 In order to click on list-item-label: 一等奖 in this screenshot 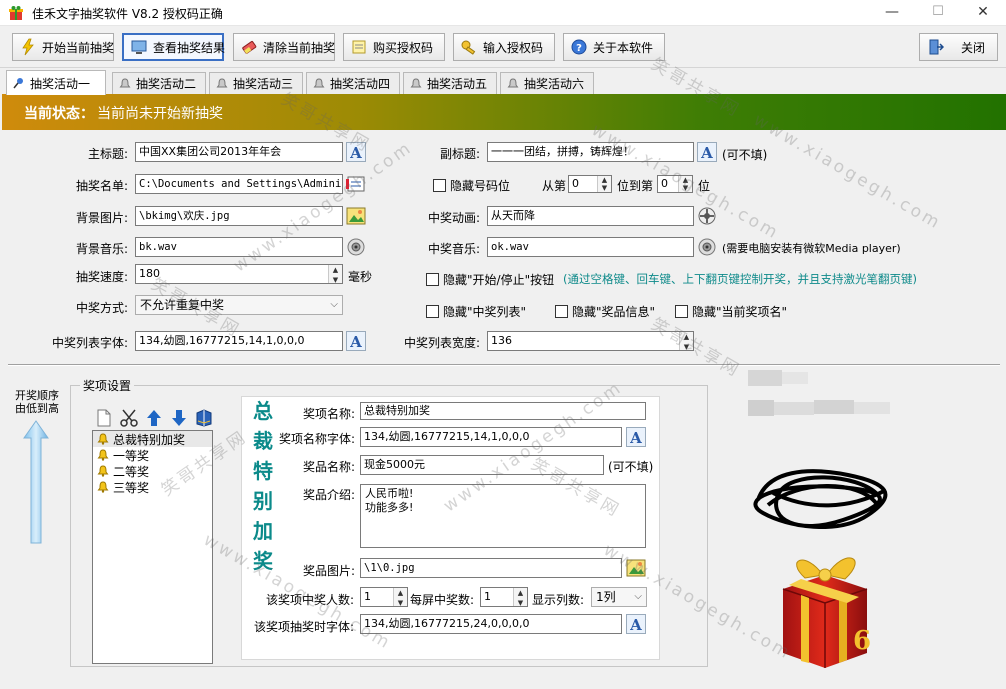, I will do `click(131, 455)`.